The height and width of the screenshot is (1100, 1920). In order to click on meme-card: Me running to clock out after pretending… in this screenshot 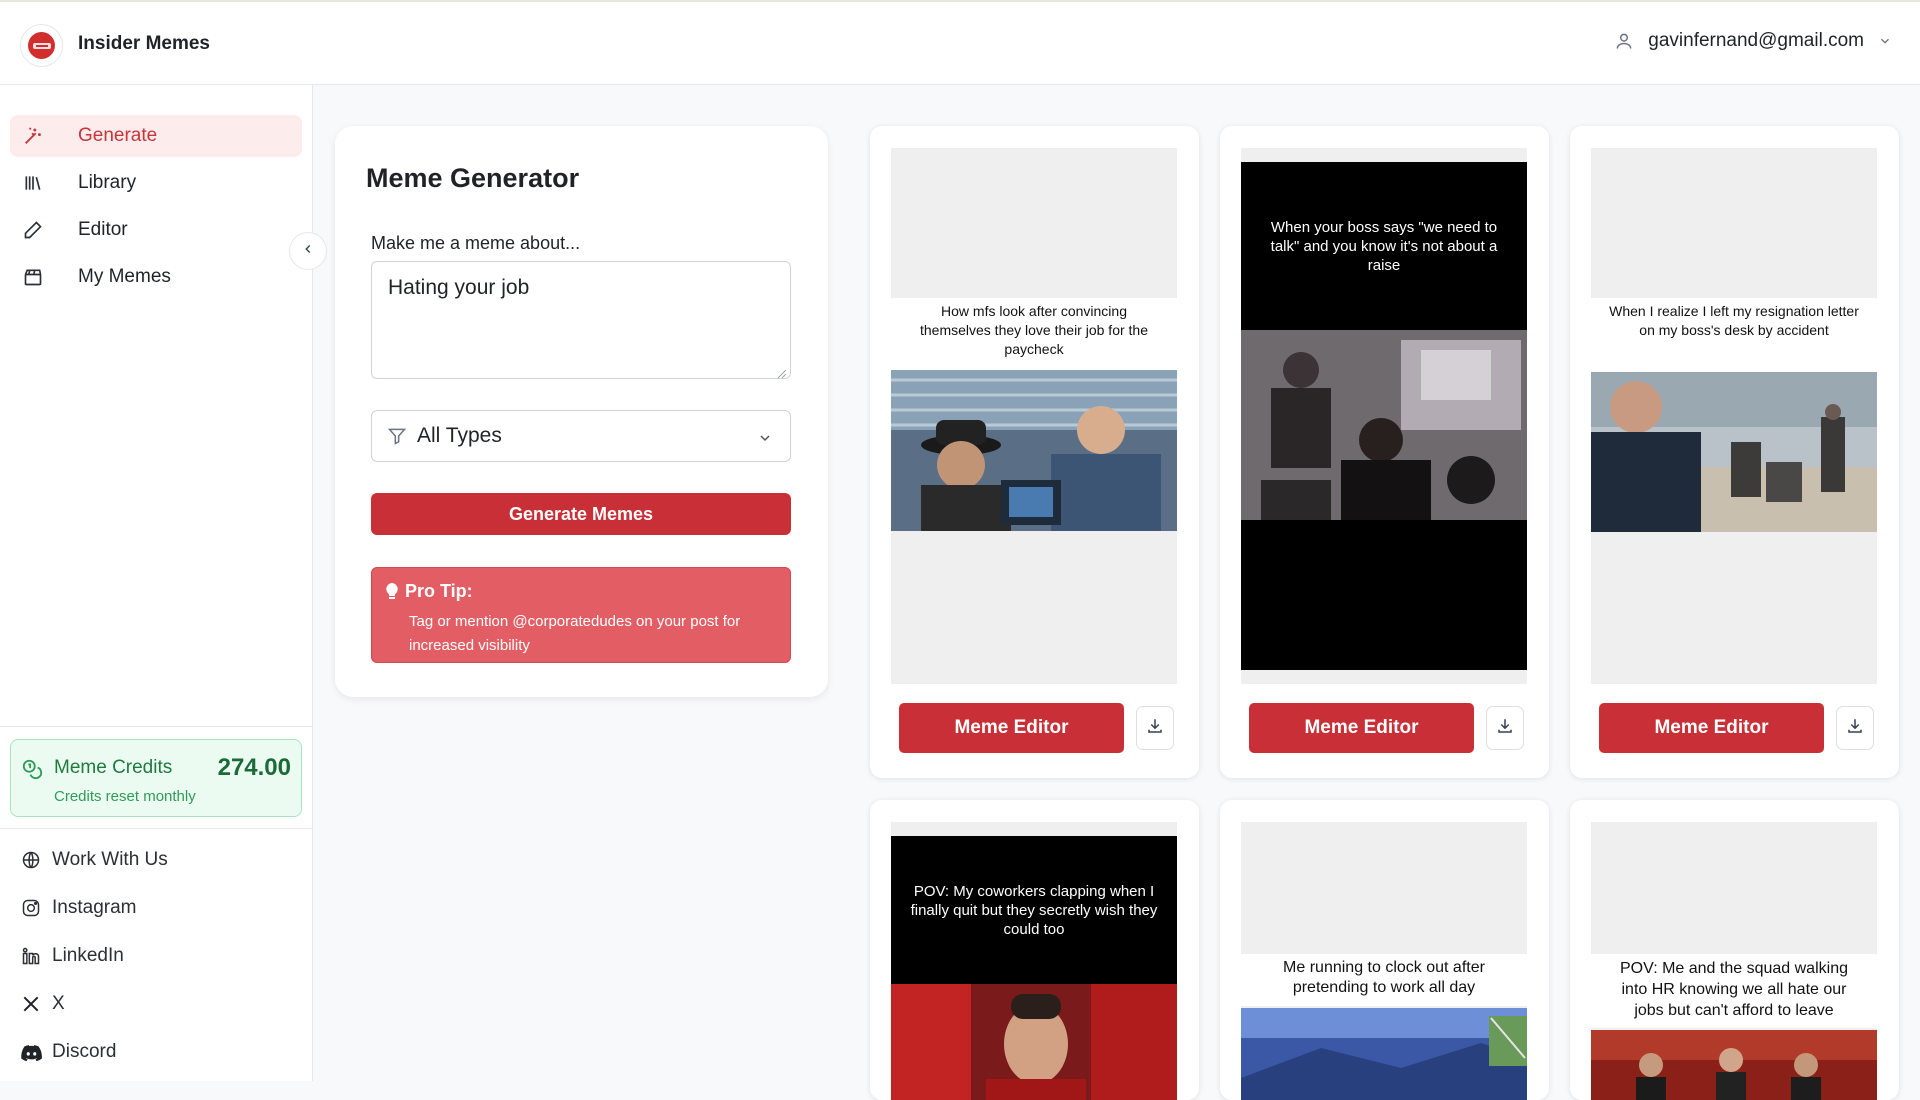, I will do `click(1384, 950)`.